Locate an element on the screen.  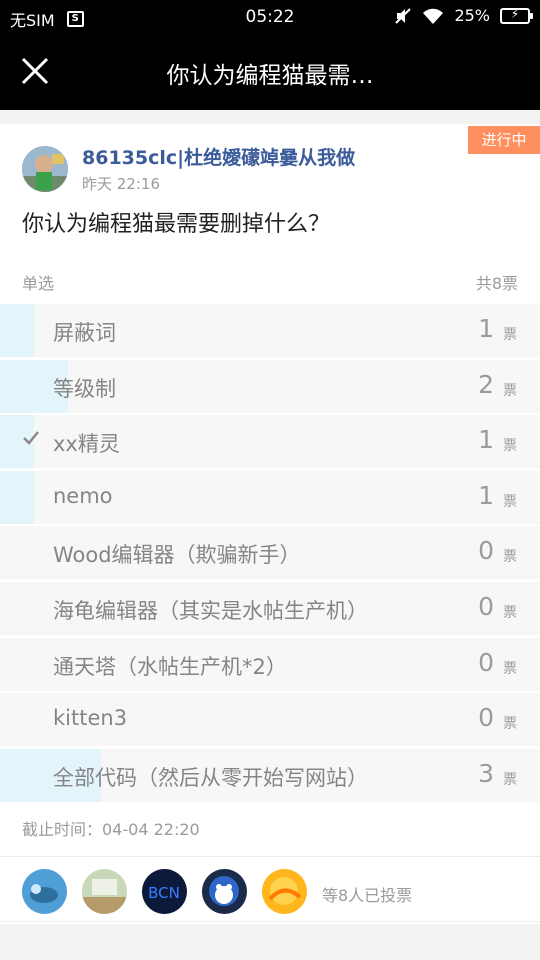
option-label: kitten3 is located at coordinates (90, 718).